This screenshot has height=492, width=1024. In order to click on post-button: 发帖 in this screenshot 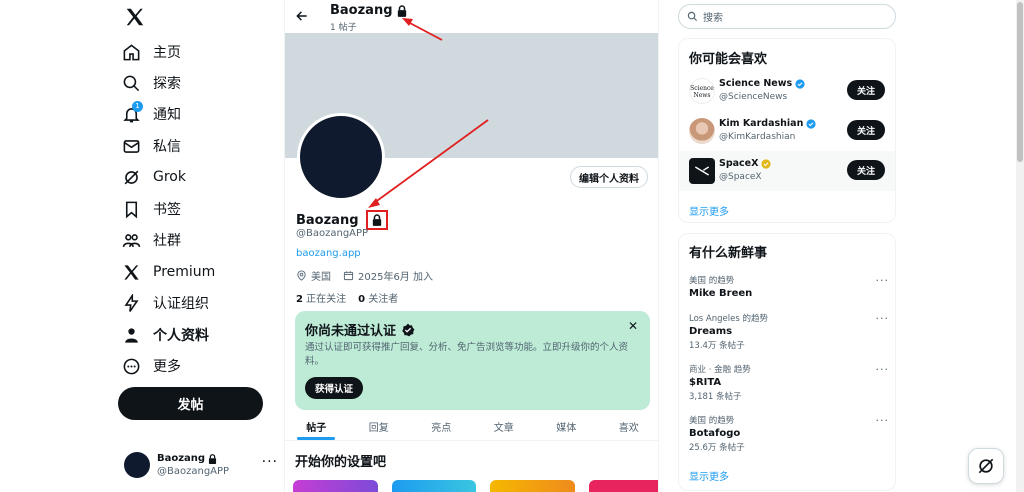, I will do `click(190, 403)`.